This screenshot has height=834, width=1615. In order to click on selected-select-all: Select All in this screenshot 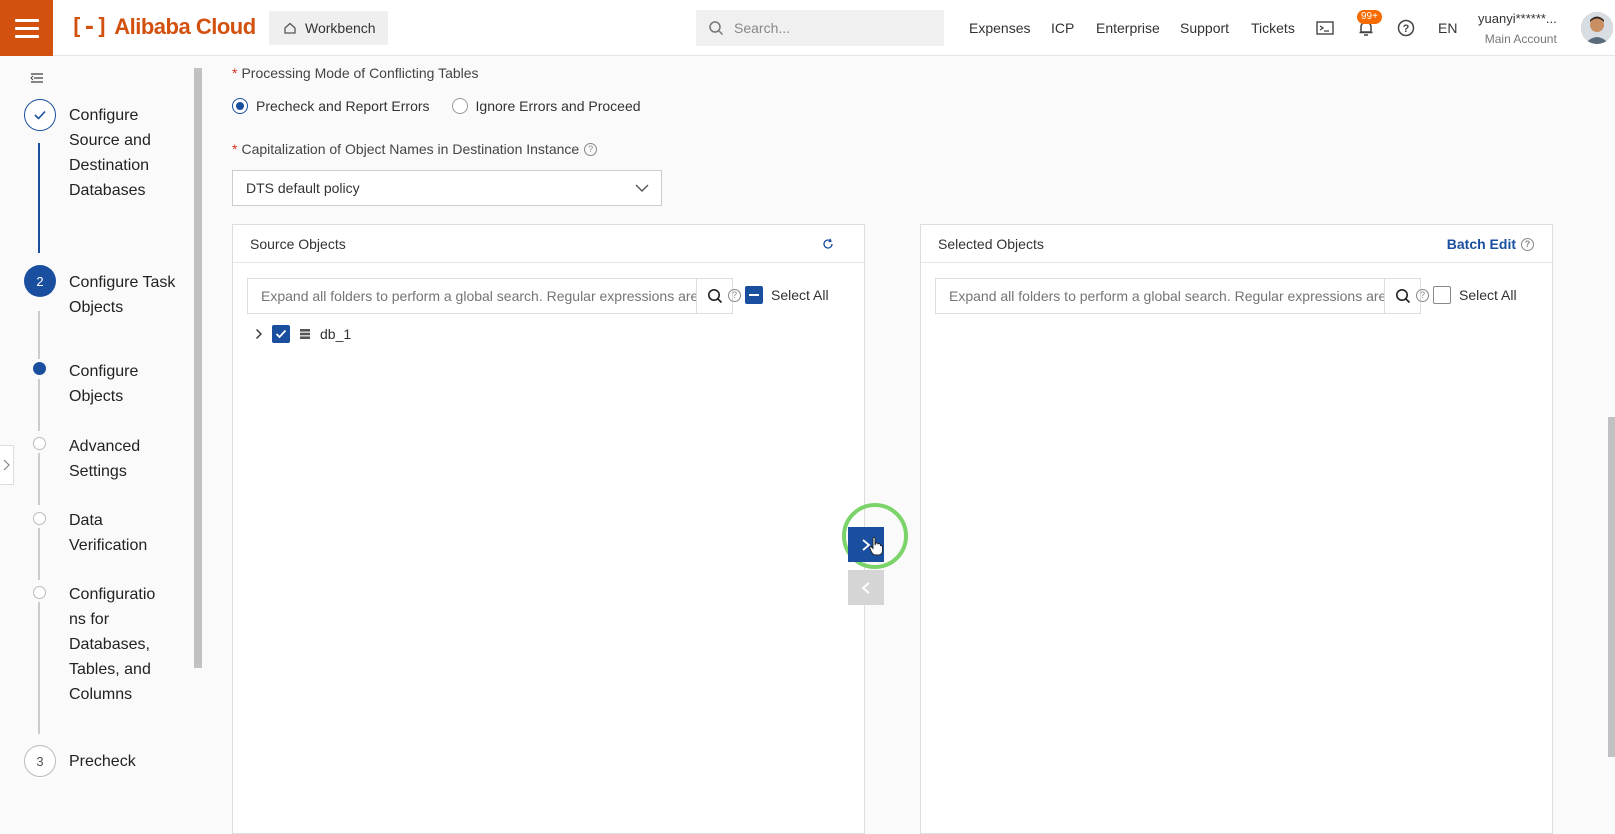, I will do `click(1475, 295)`.